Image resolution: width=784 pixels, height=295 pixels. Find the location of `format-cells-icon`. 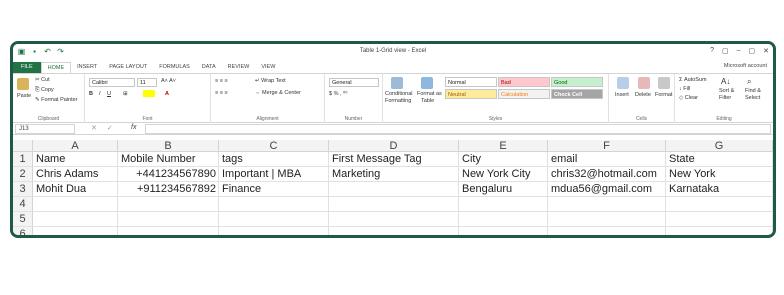

format-cells-icon is located at coordinates (664, 83).